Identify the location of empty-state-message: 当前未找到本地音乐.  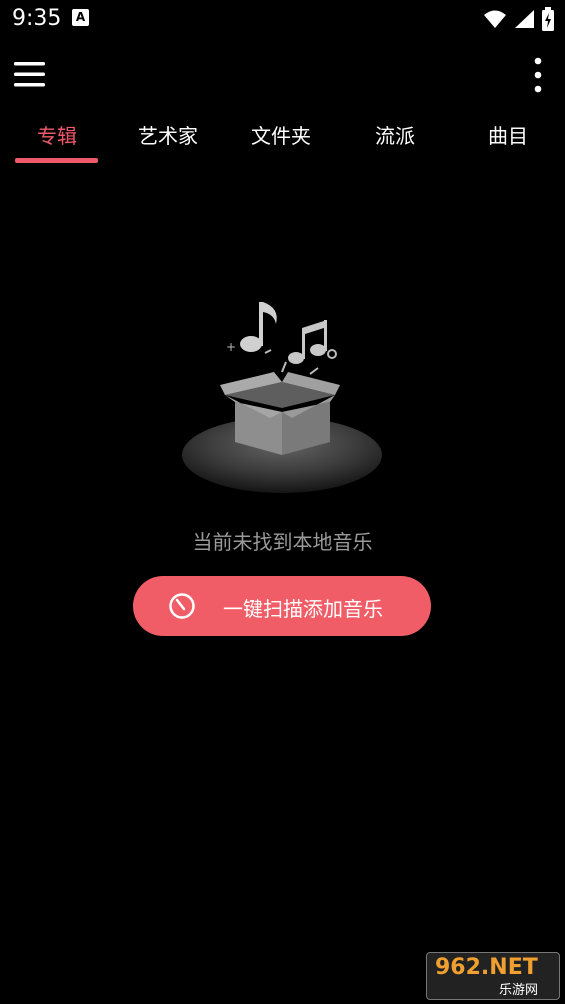
(282, 542).